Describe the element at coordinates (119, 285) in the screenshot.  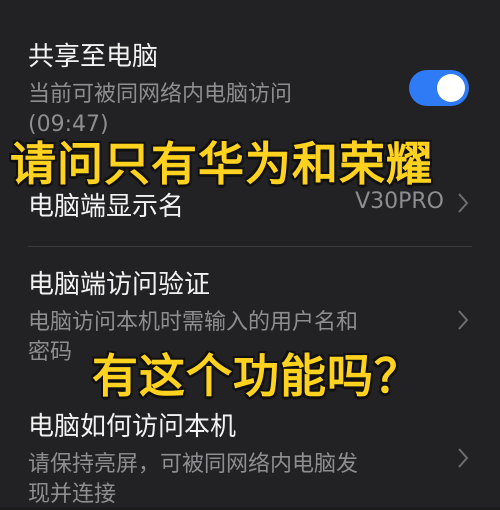
I see `pc-access-verification-title: 电脑端访问验证` at that location.